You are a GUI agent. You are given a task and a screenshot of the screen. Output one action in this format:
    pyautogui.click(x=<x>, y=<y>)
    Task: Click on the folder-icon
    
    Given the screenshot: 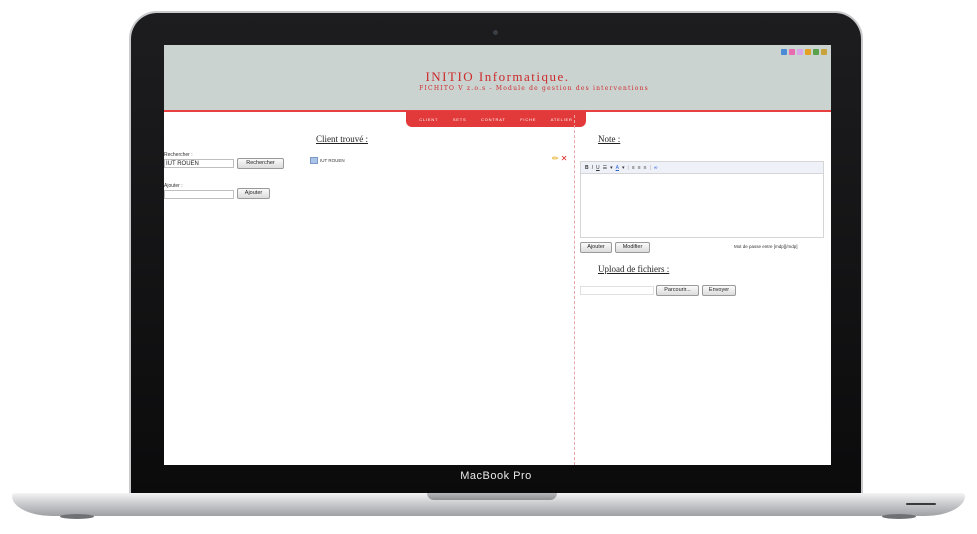 What is the action you would take?
    pyautogui.click(x=808, y=52)
    